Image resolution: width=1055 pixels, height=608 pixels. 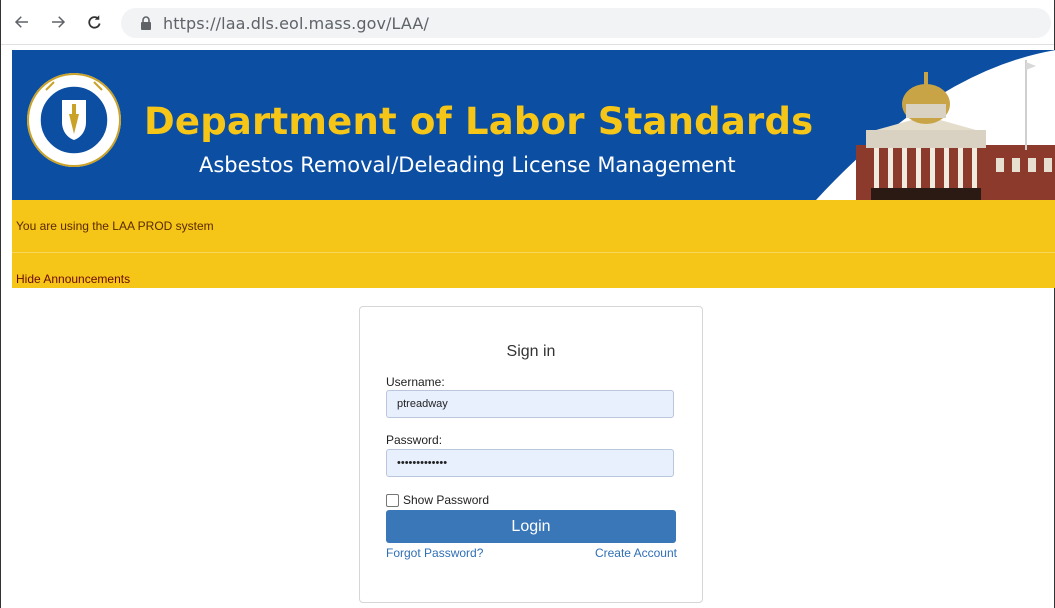 I want to click on system-notice: You are using the LAA PROD system, so click(x=115, y=226).